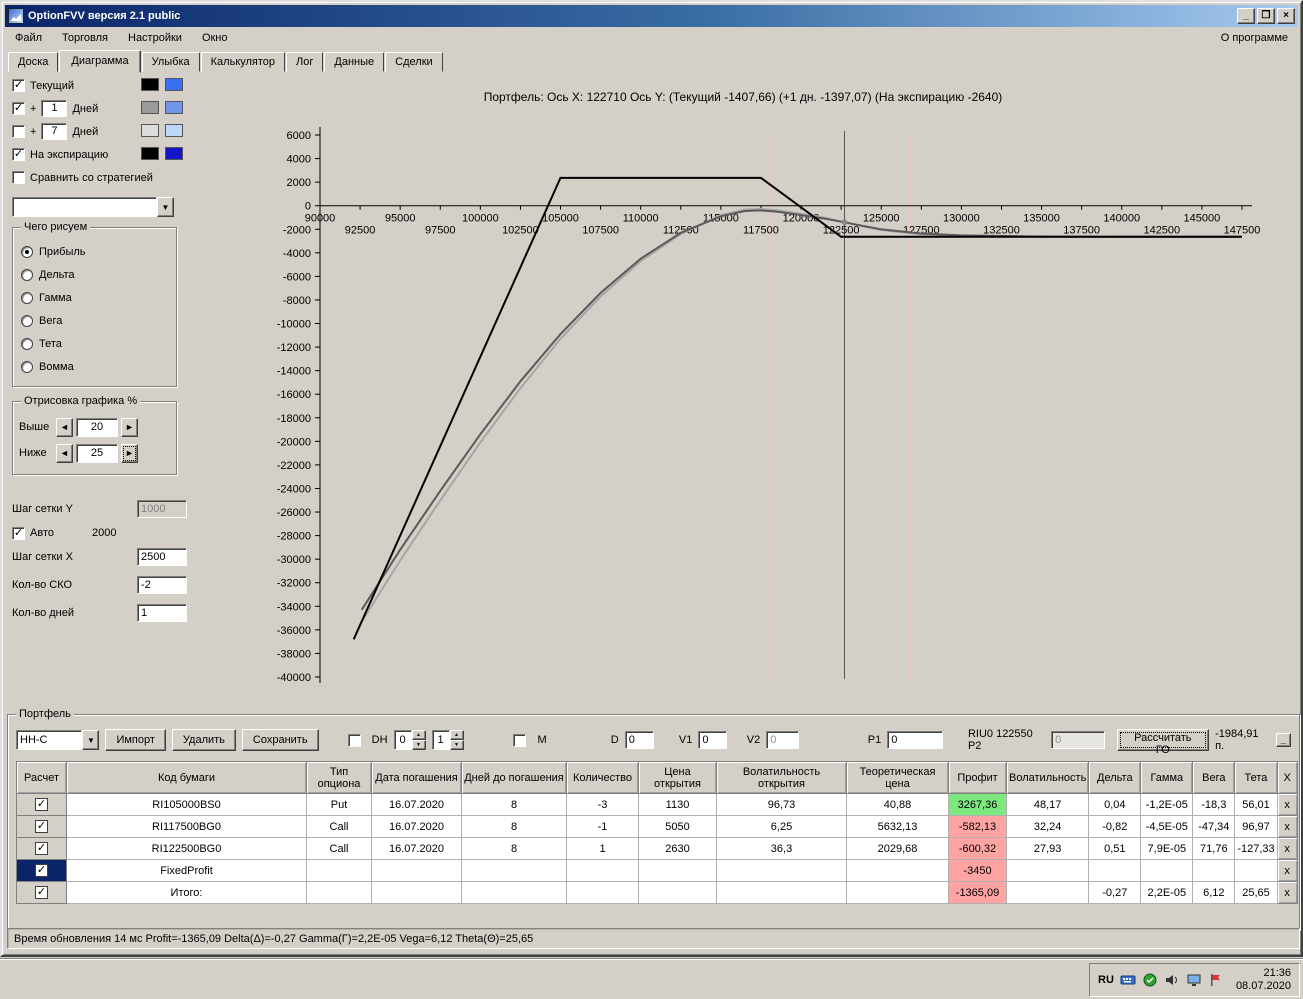  What do you see at coordinates (1266, 16) in the screenshot?
I see `maximize-button: ❐` at bounding box center [1266, 16].